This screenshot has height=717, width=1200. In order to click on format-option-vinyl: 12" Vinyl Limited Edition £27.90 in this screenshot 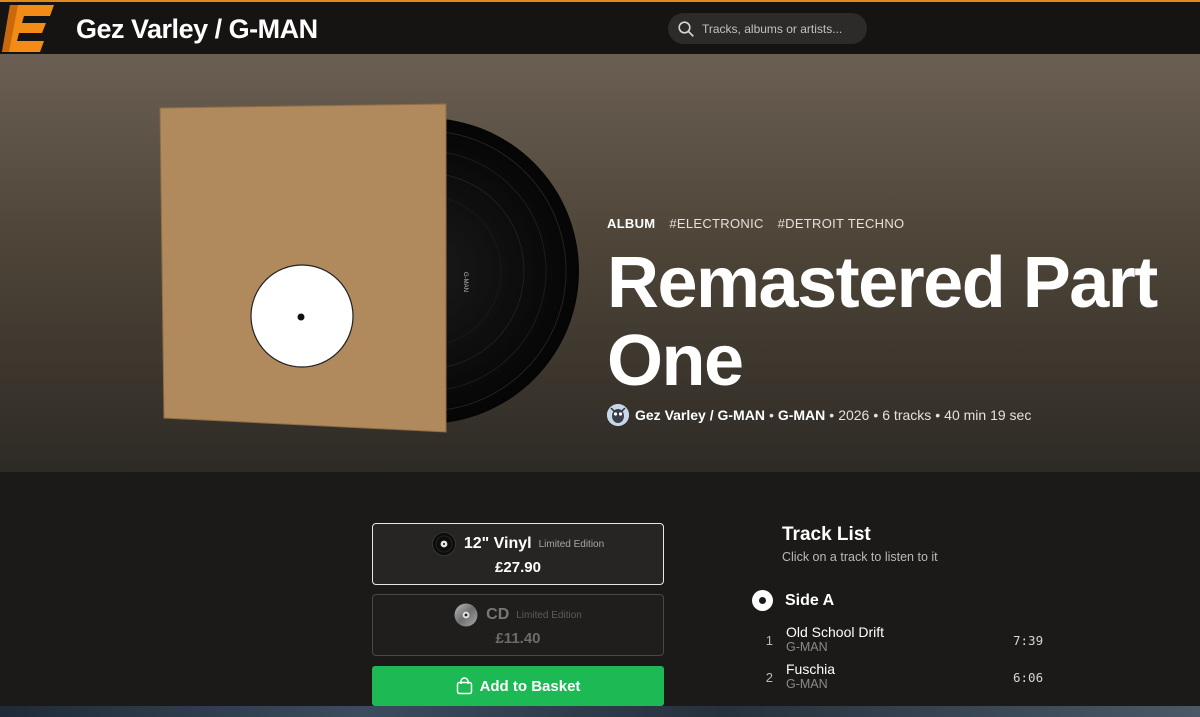, I will do `click(518, 554)`.